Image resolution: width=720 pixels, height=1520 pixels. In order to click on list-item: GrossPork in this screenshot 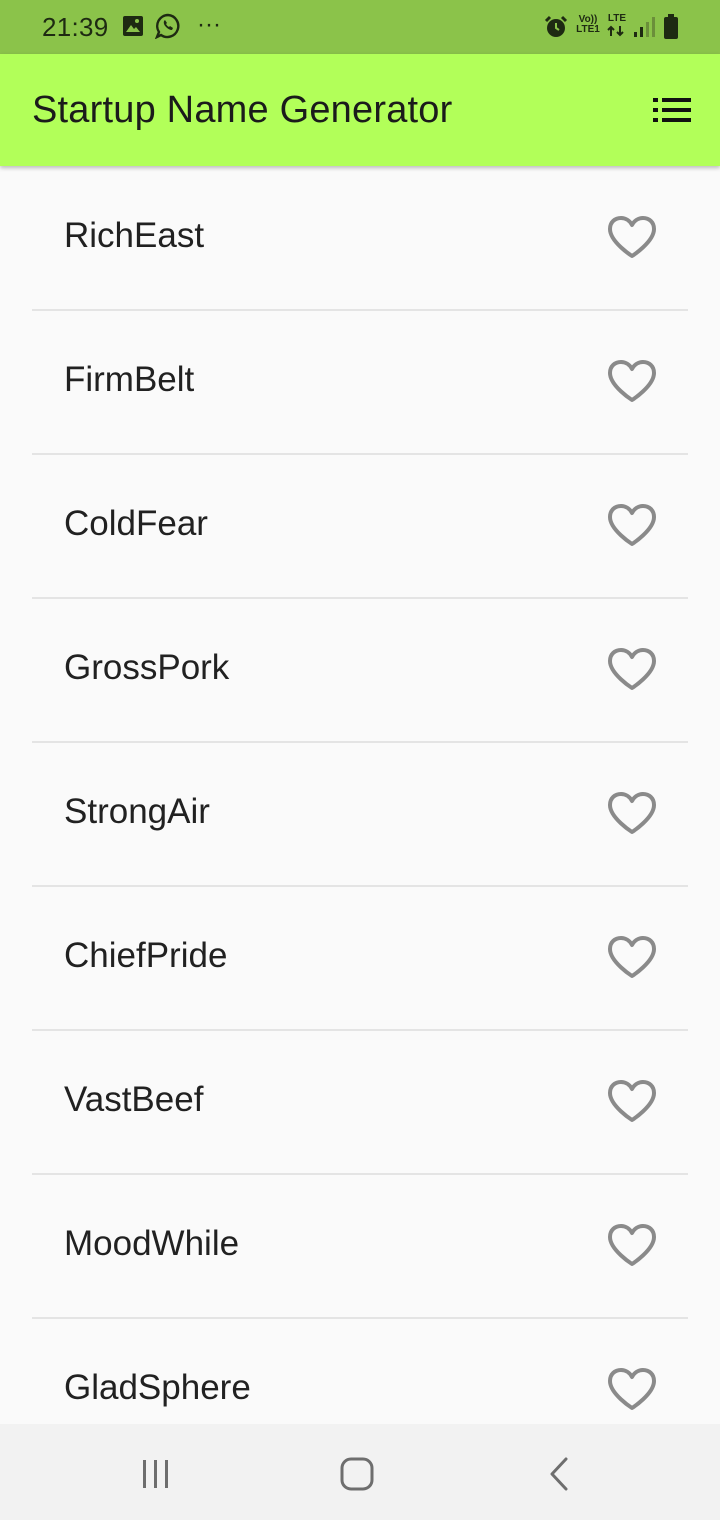, I will do `click(360, 670)`.